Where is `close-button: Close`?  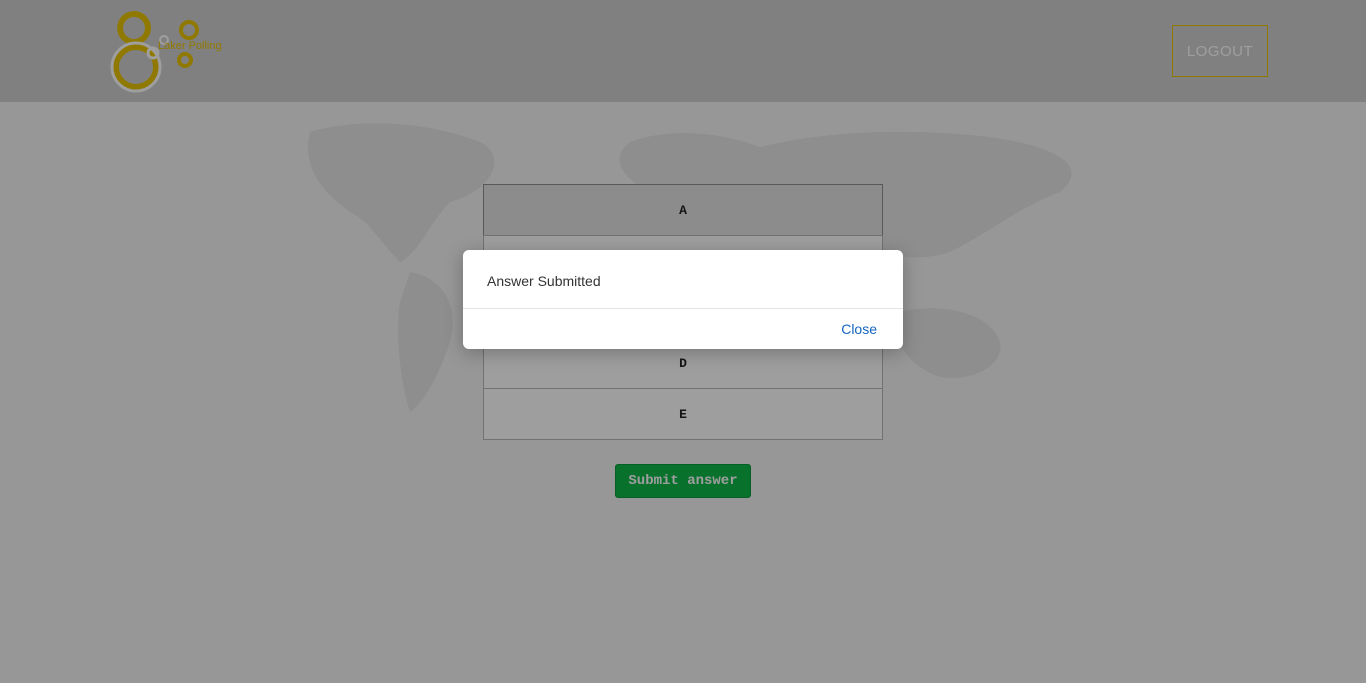
close-button: Close is located at coordinates (859, 329).